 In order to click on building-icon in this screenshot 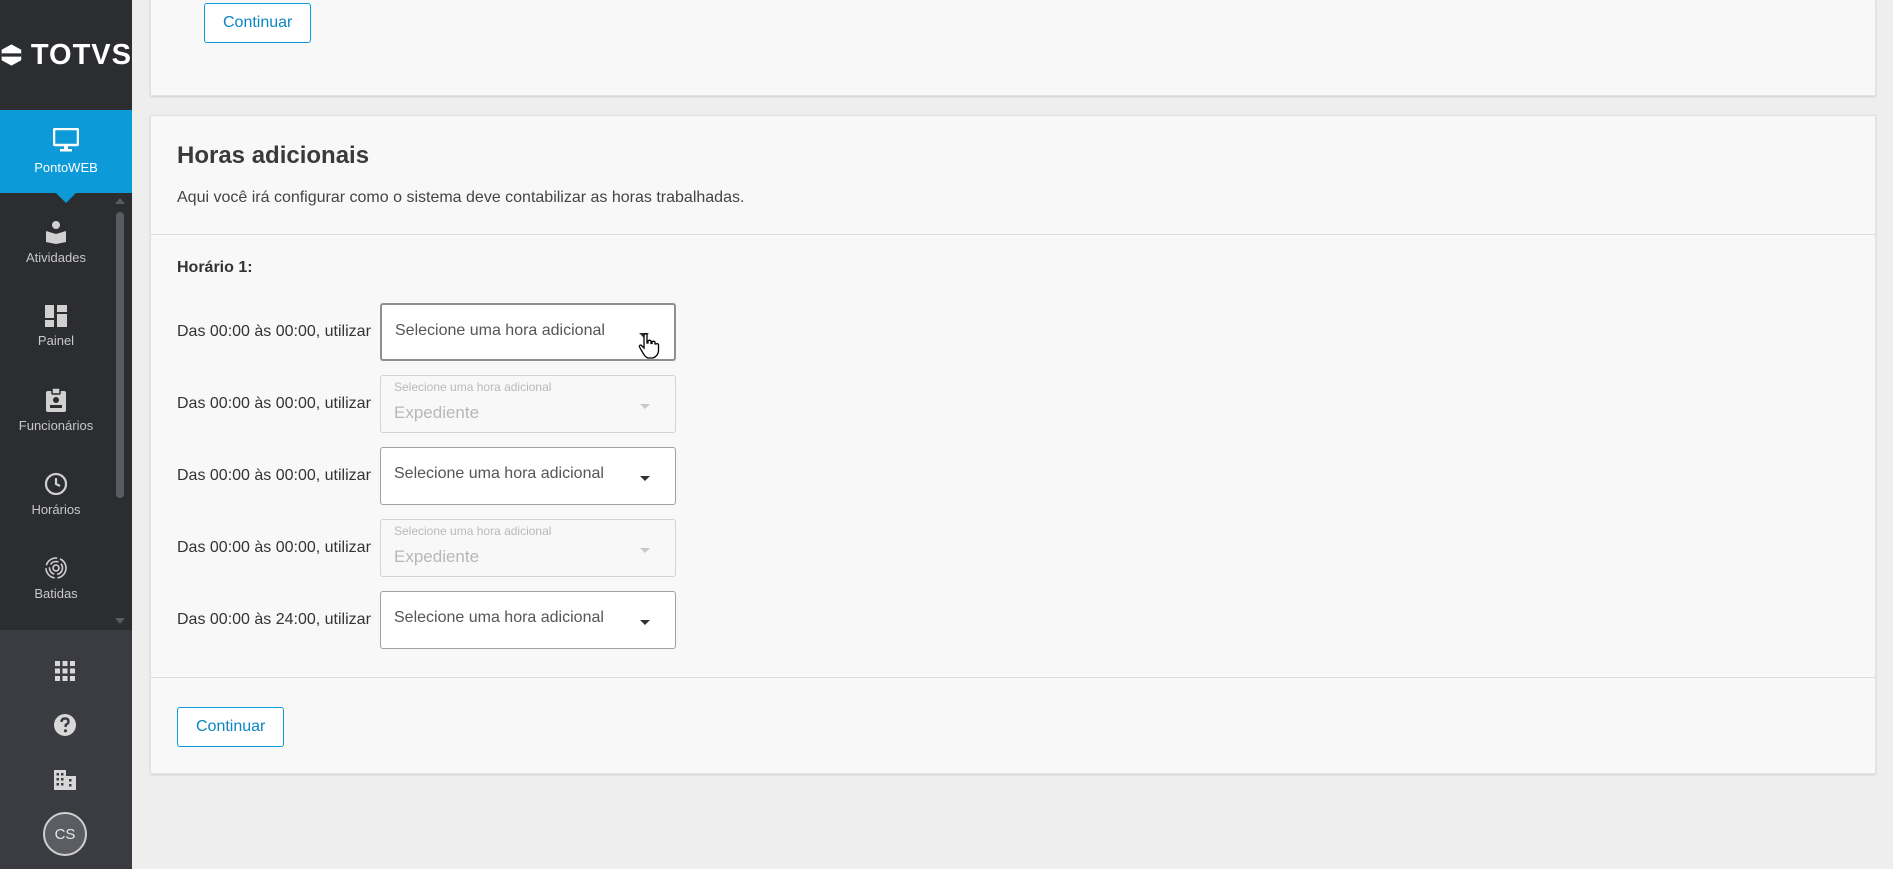, I will do `click(65, 779)`.